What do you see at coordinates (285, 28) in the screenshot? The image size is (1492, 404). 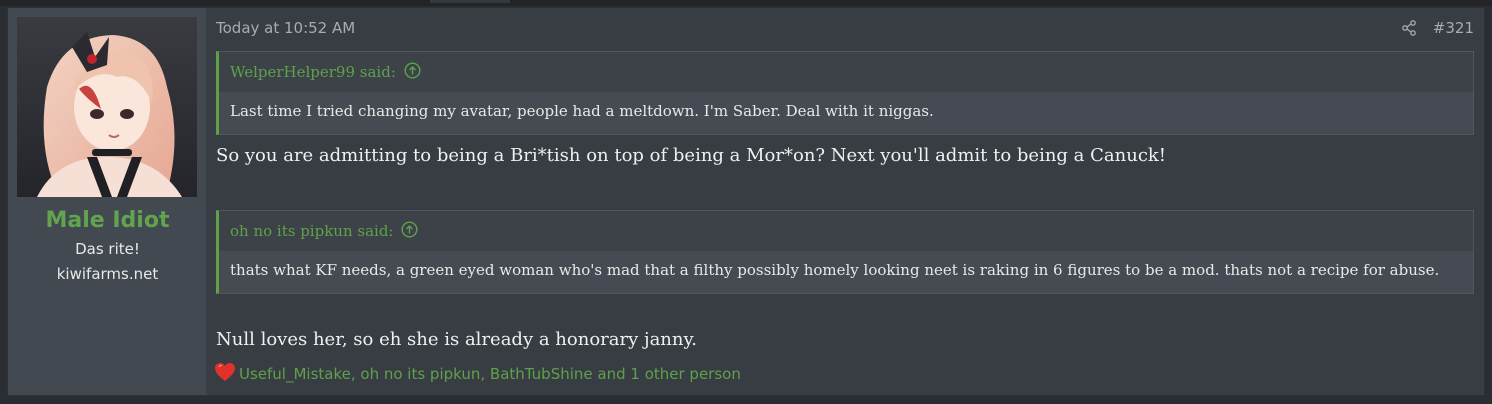 I see `post-date: Today at 10:52 AM` at bounding box center [285, 28].